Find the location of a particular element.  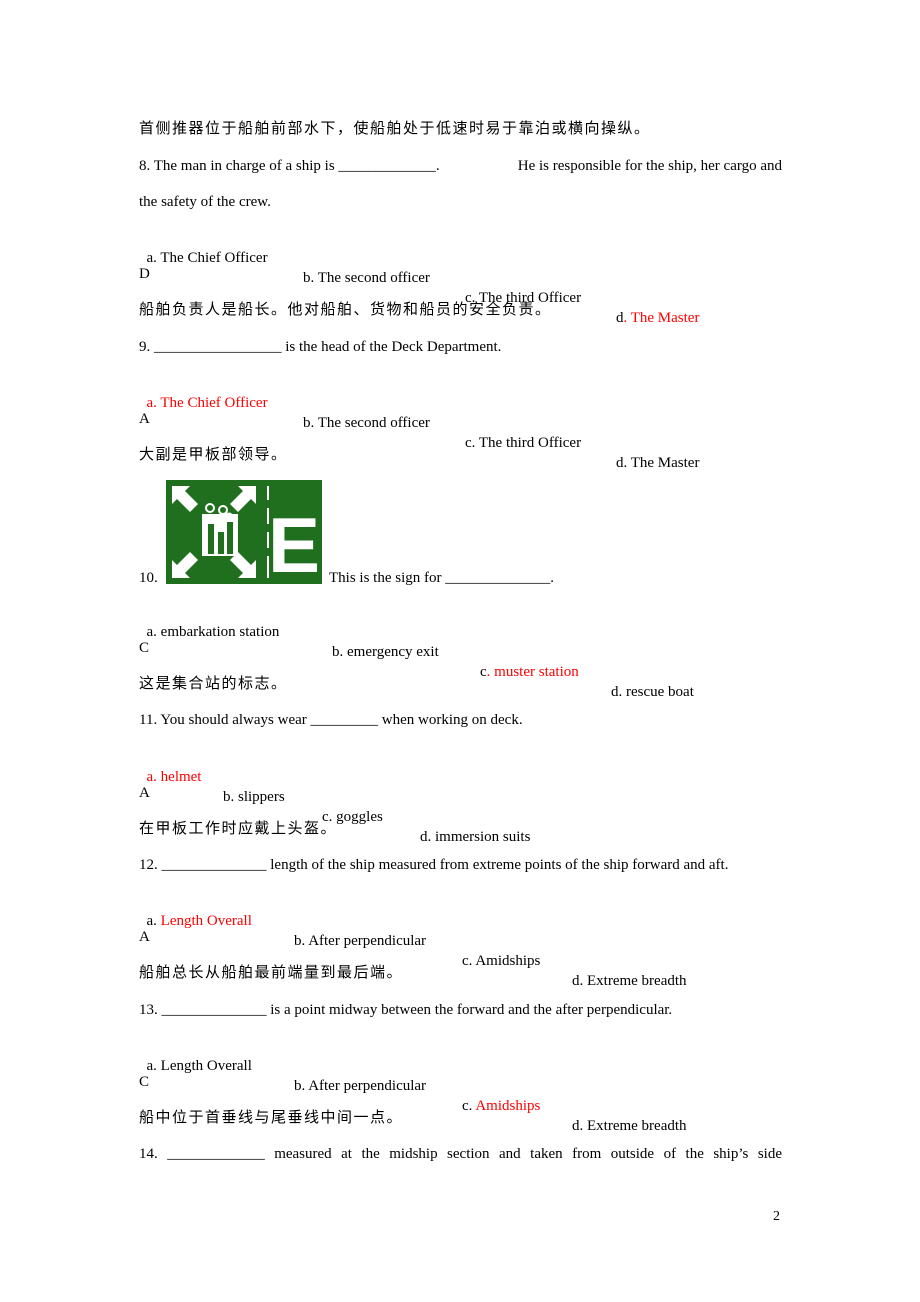

option-a-correct: a. helmet is located at coordinates (174, 777).